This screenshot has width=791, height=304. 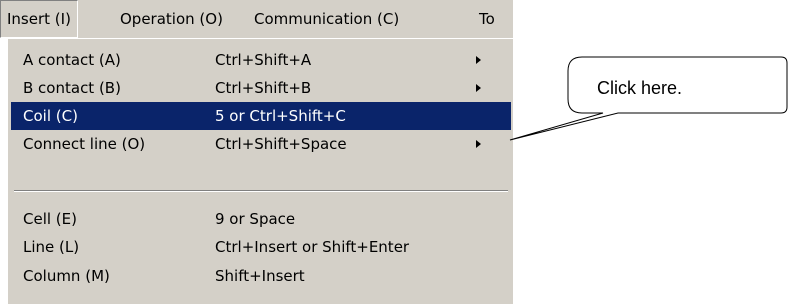 What do you see at coordinates (640, 88) in the screenshot?
I see `callout-text: Click here.` at bounding box center [640, 88].